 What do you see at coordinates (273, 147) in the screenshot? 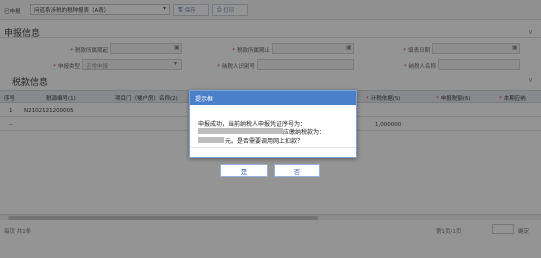
I see `divider` at bounding box center [273, 147].